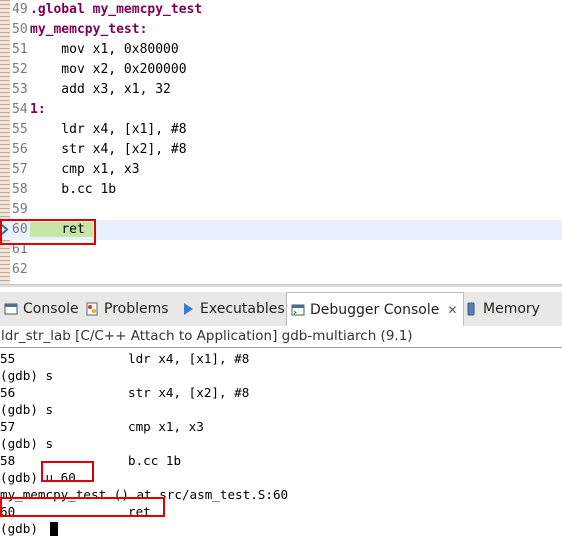  Describe the element at coordinates (281, 285) in the screenshot. I see `editor-divider` at that location.